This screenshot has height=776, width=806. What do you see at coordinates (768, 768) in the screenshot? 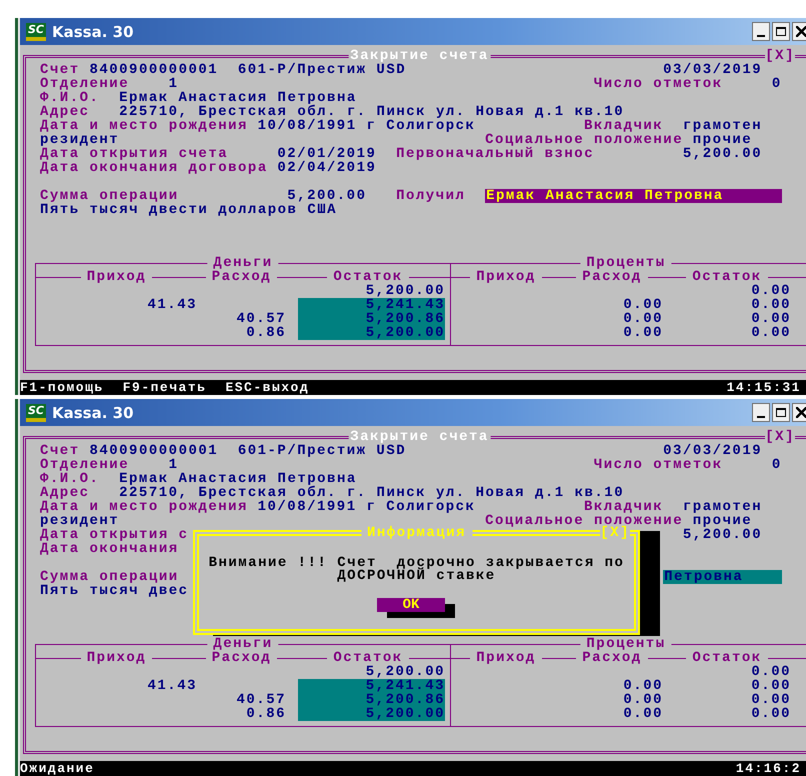
I see `status-time: 14:16:2` at bounding box center [768, 768].